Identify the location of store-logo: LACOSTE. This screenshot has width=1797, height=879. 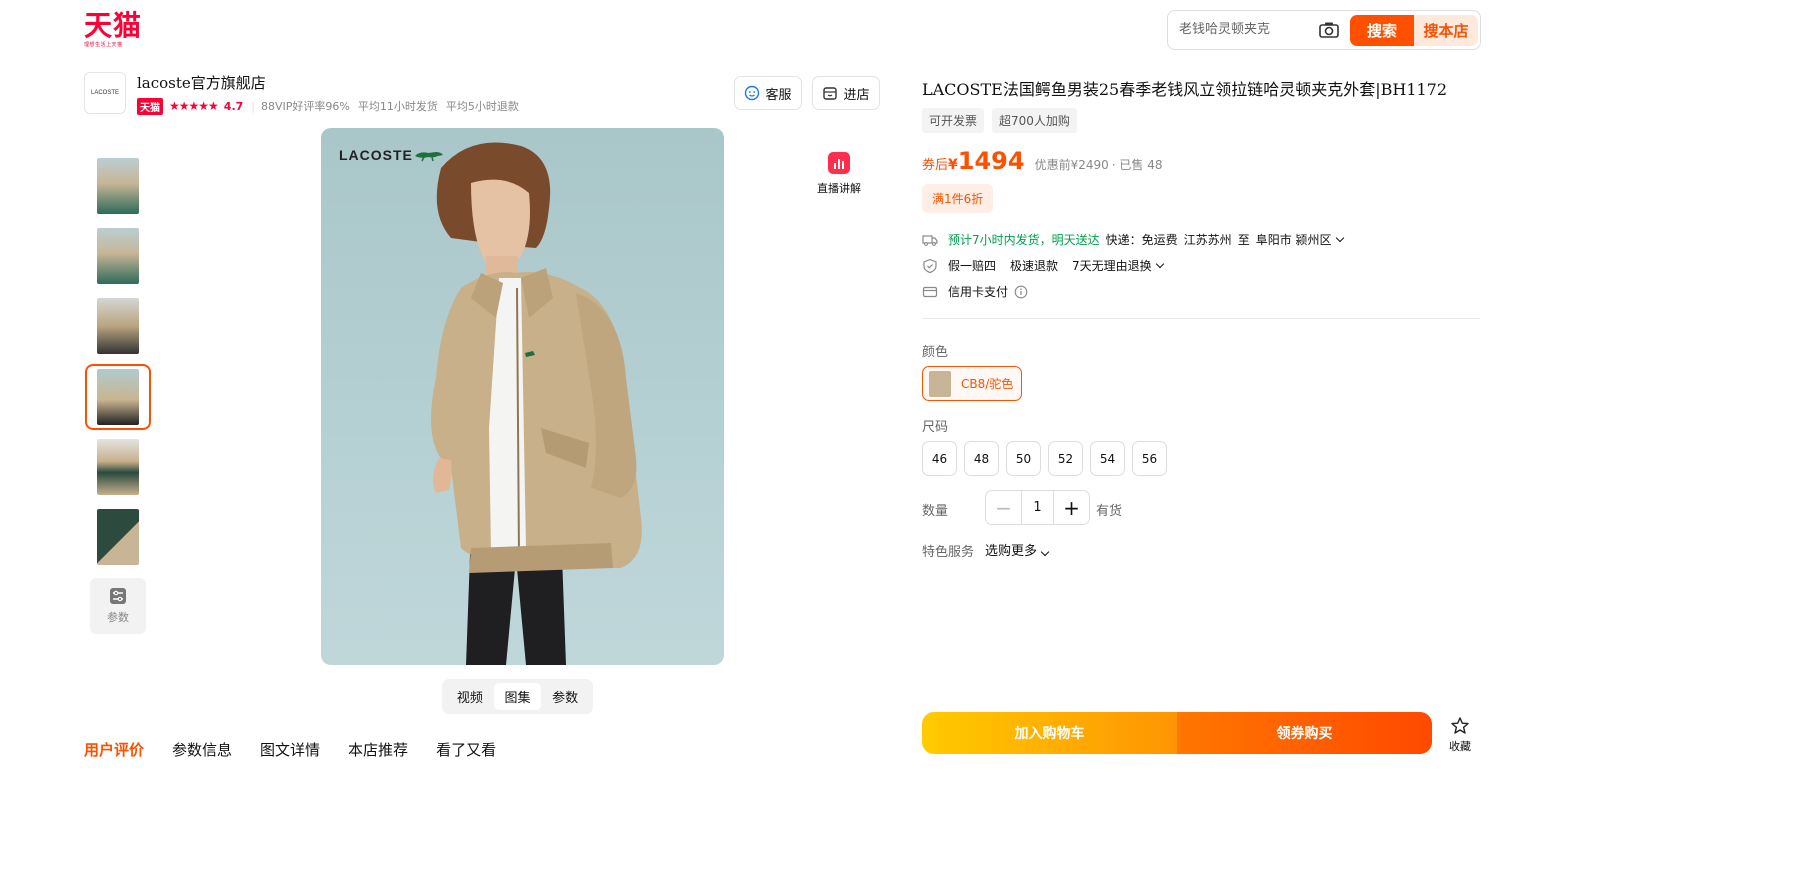
(105, 93).